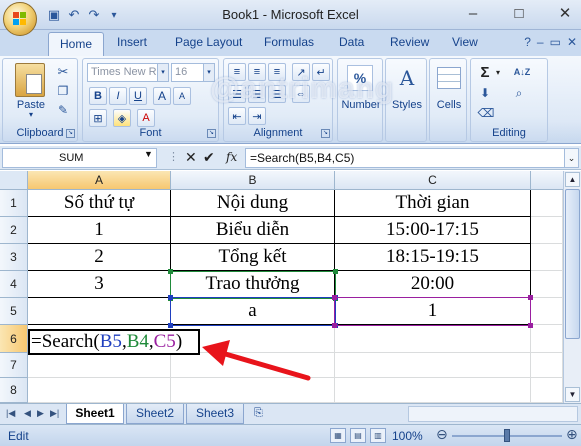  Describe the element at coordinates (237, 94) in the screenshot. I see `align-left-icon: ☰` at that location.